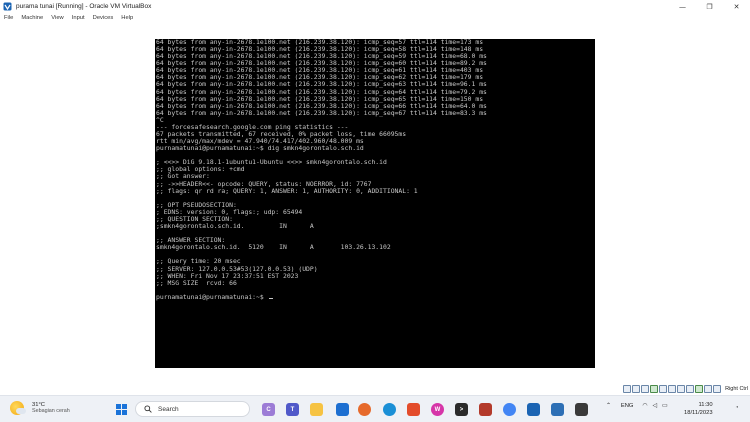 Image resolution: width=750 pixels, height=422 pixels. I want to click on display-icon, so click(681, 389).